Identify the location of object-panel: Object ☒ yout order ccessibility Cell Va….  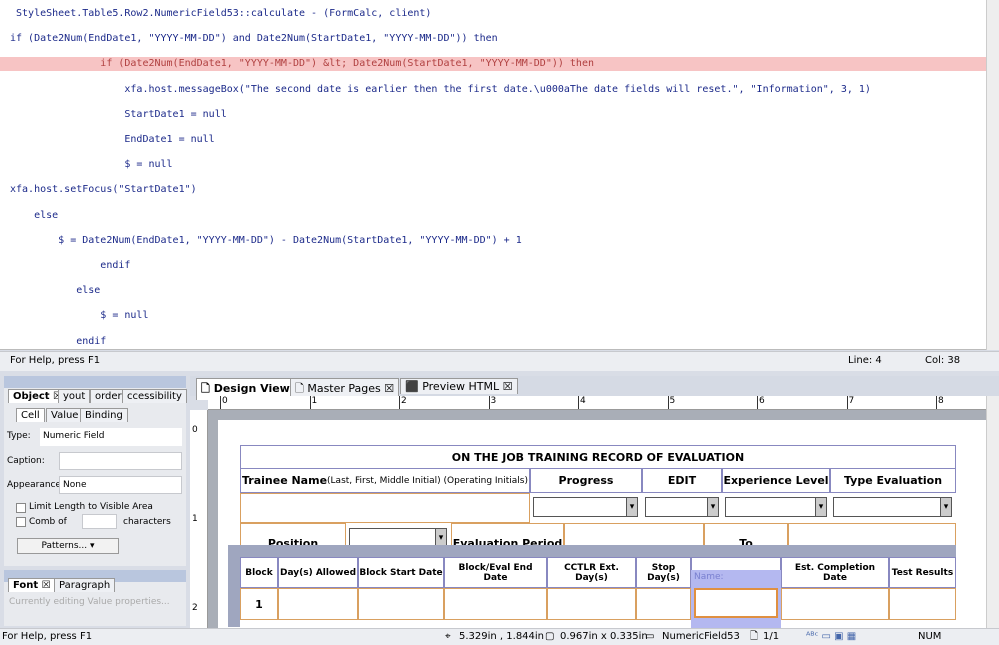
(95, 471).